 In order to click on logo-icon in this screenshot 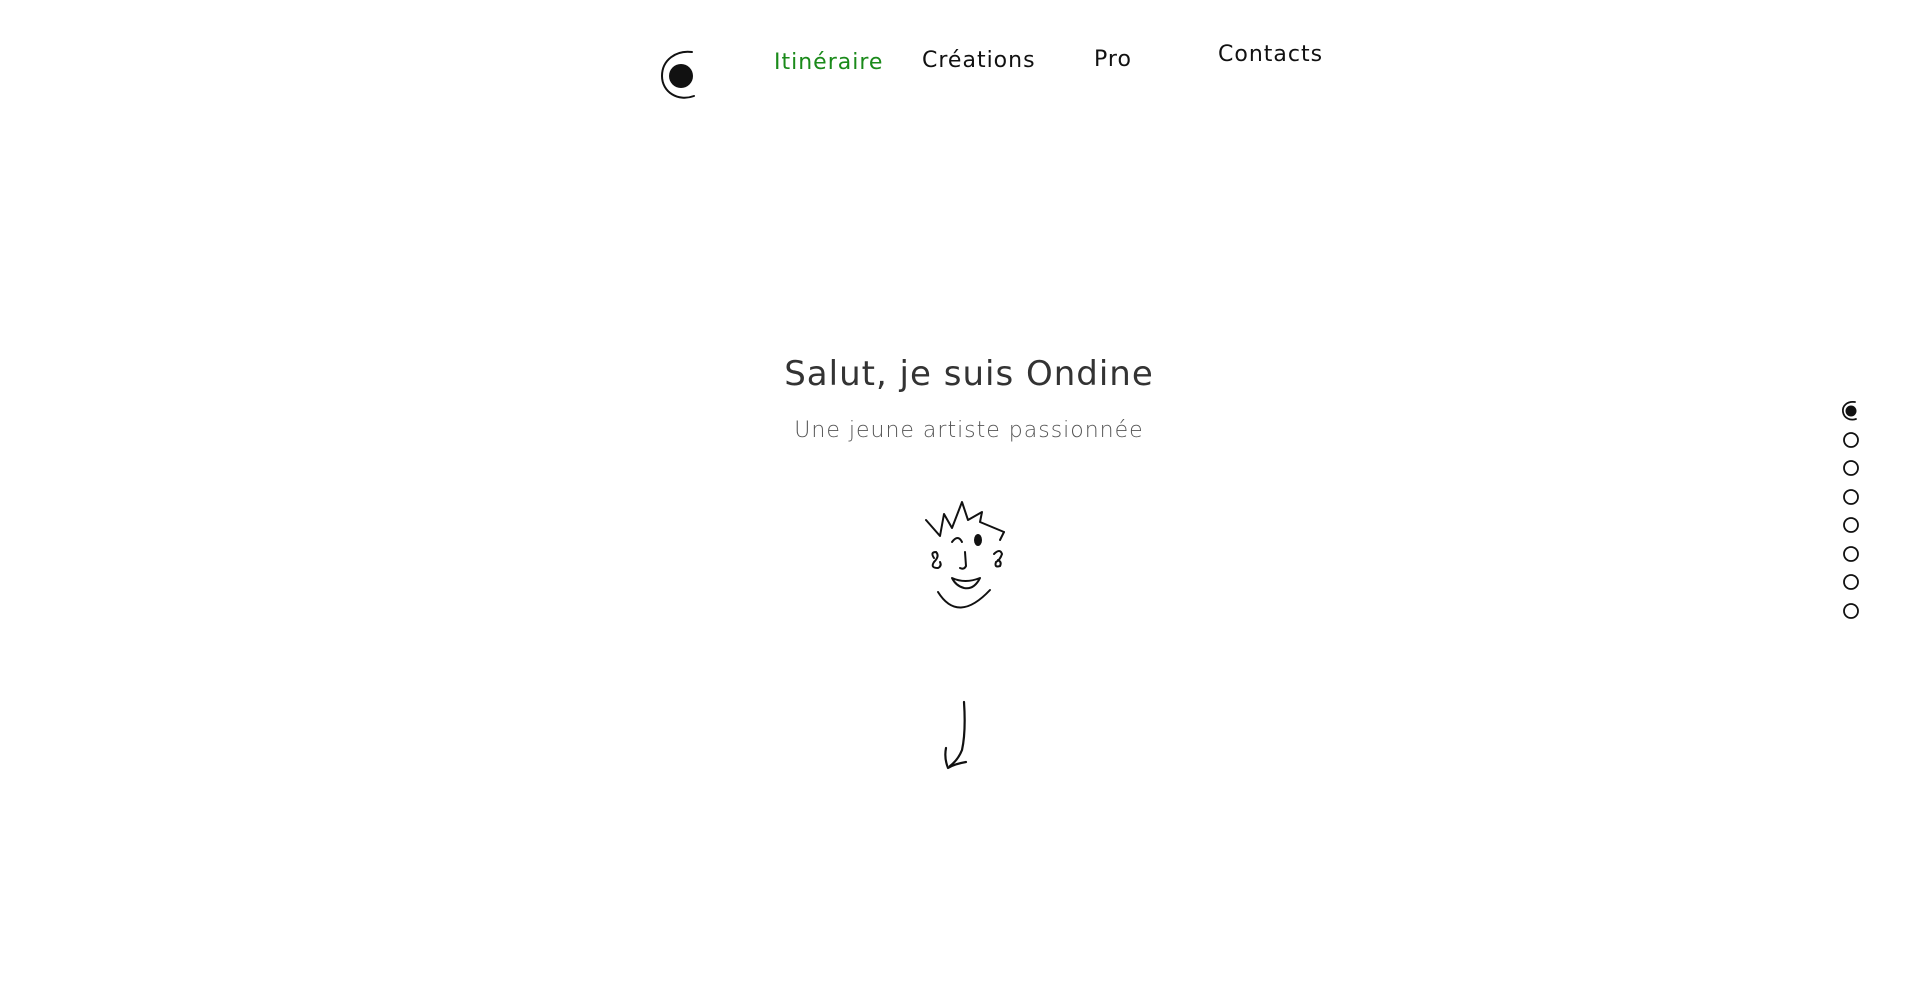, I will do `click(679, 75)`.